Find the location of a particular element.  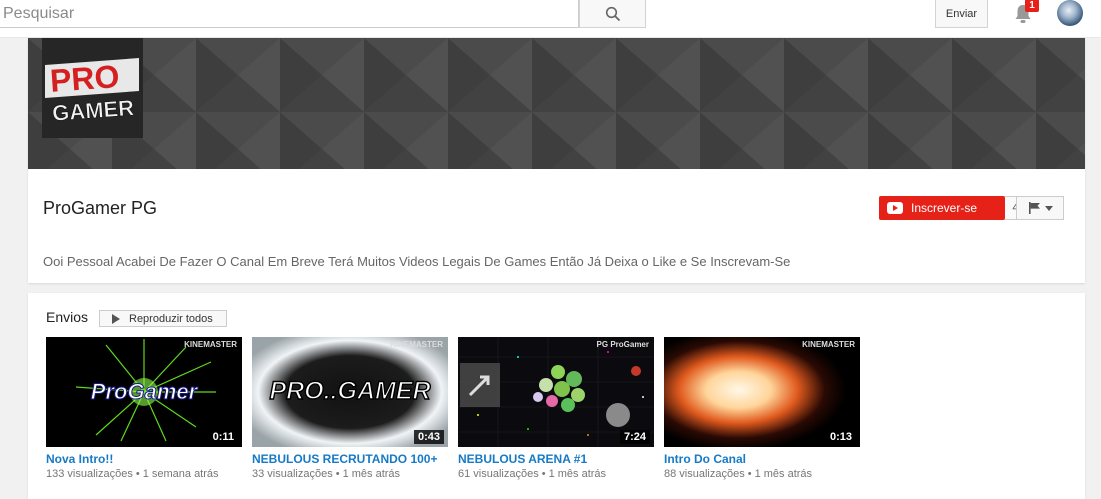

video-meta: 88 visualizações • 1 mês atrás is located at coordinates (762, 474).